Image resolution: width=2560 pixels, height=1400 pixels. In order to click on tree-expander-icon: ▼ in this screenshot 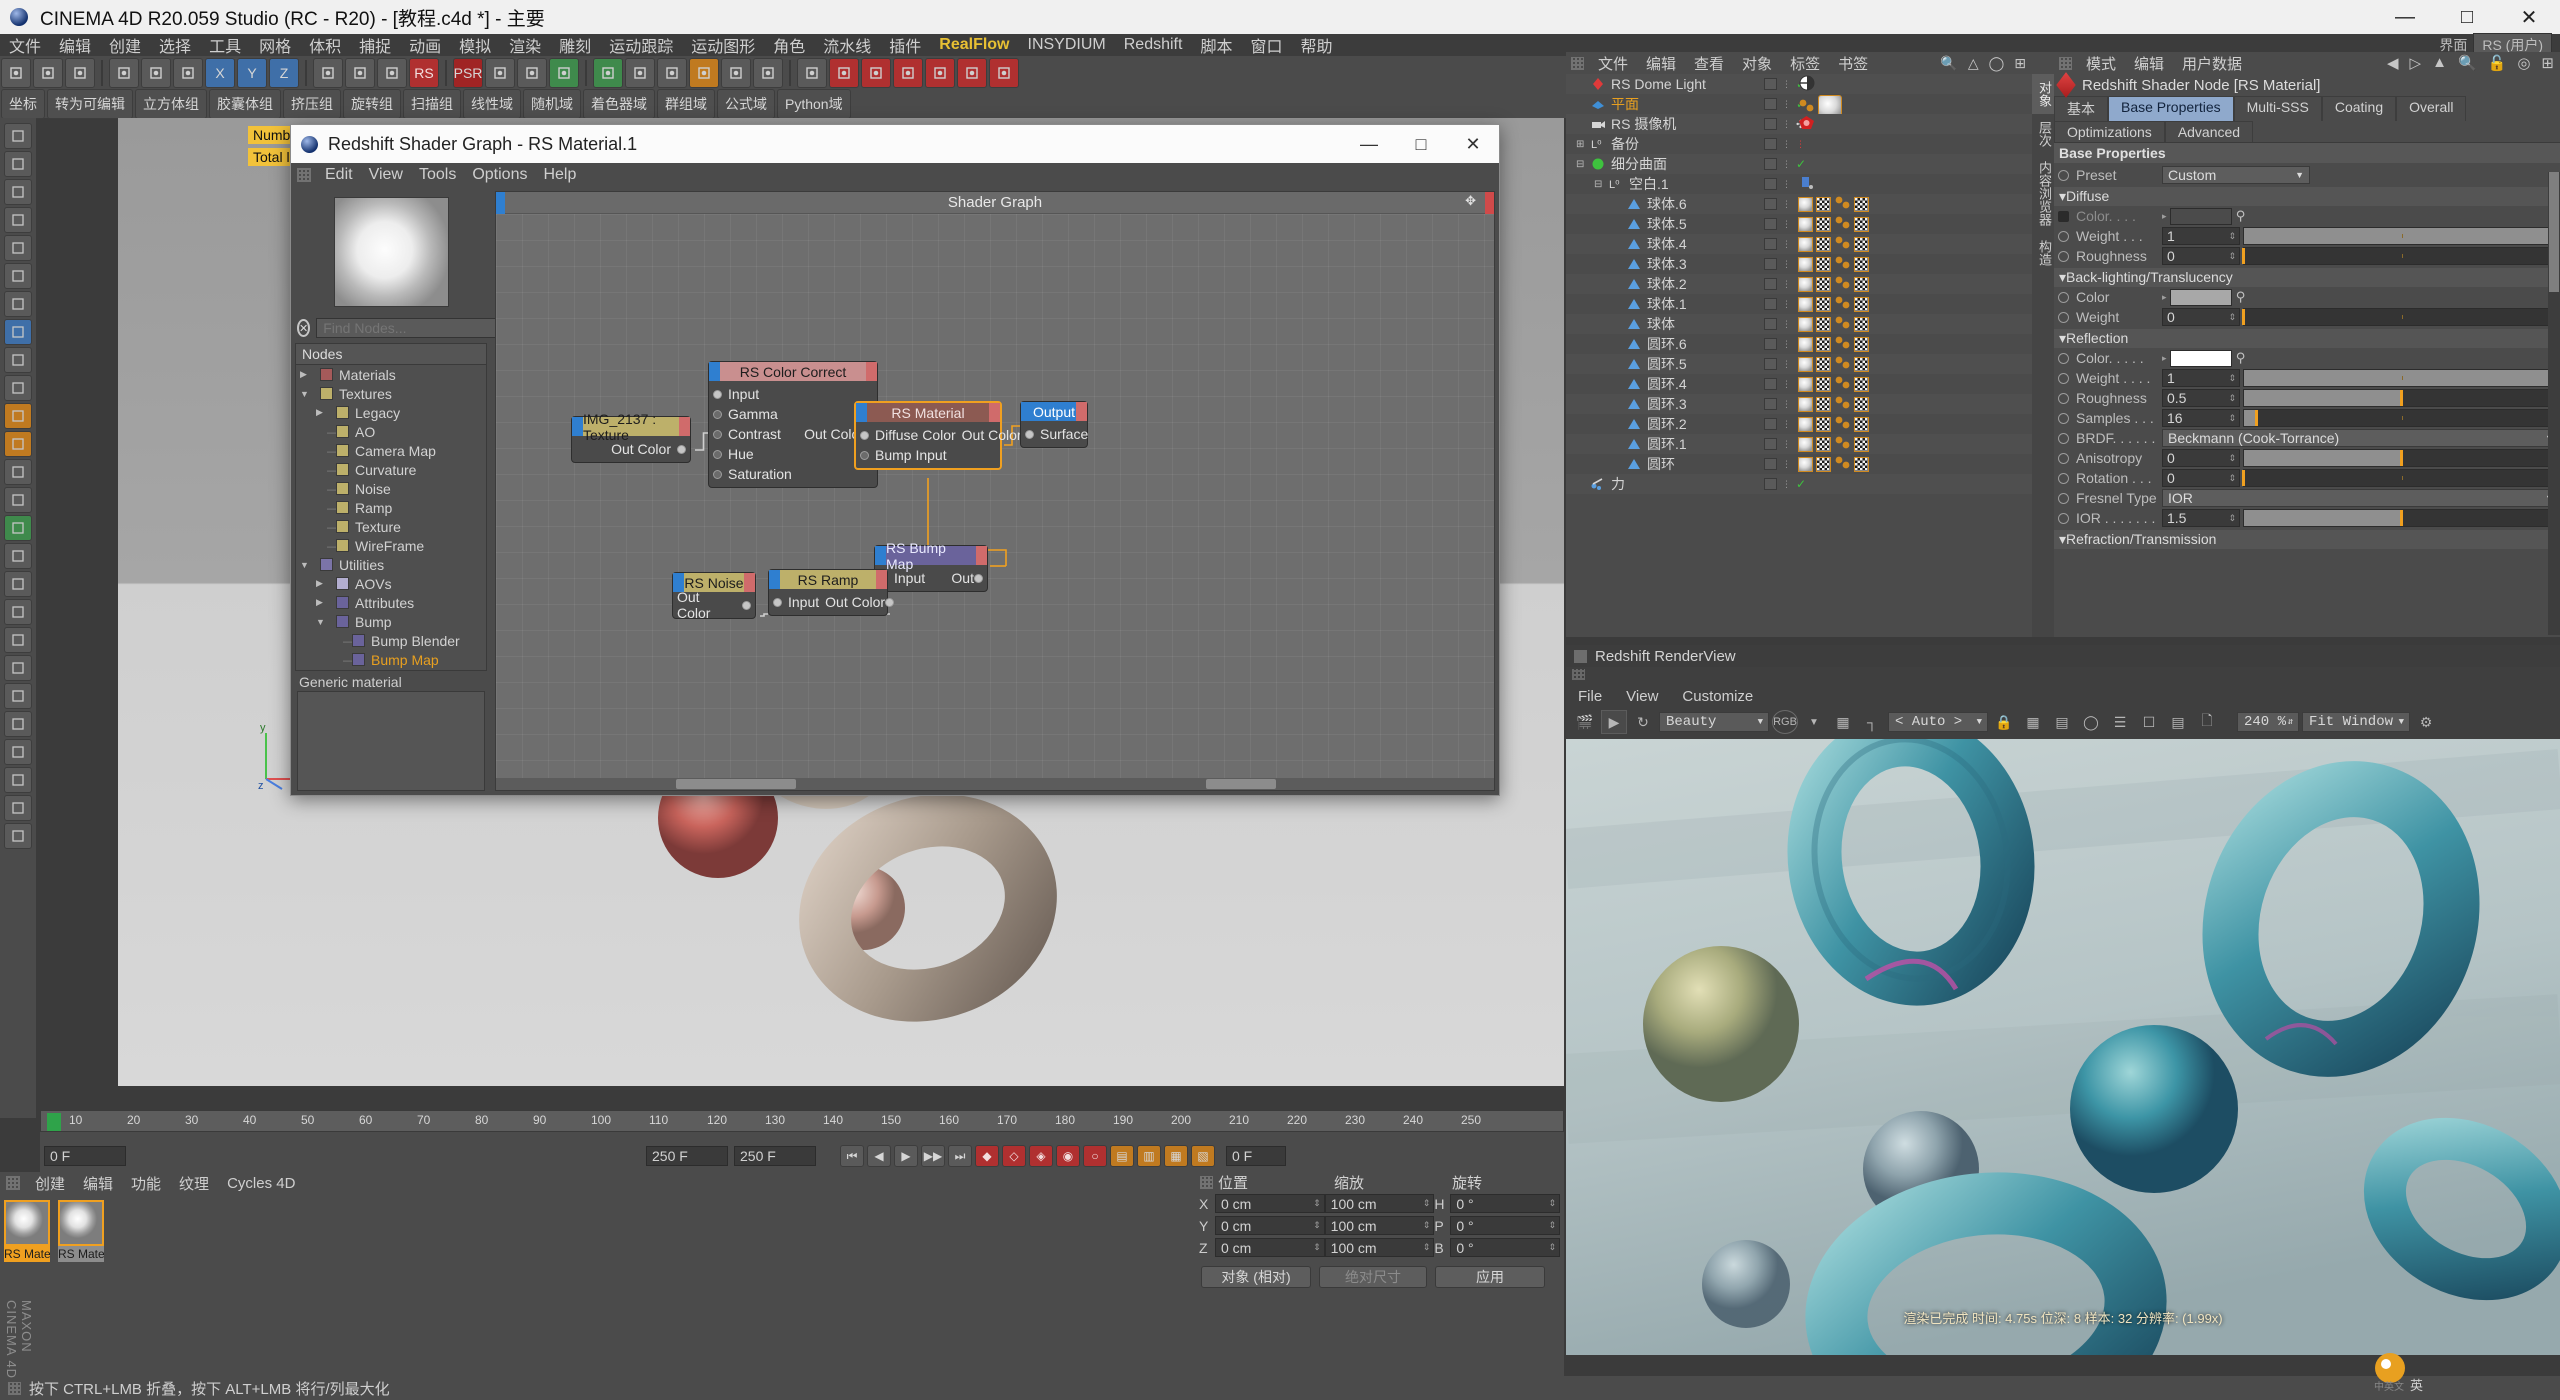, I will do `click(305, 394)`.